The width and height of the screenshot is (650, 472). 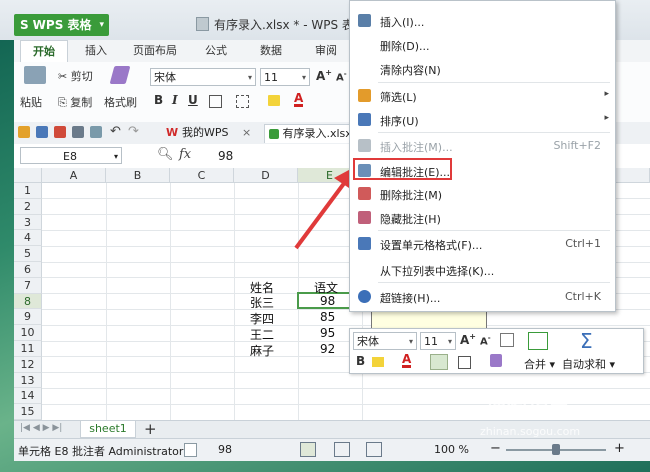 What do you see at coordinates (495, 448) in the screenshot?
I see `zoom-out-icon: −` at bounding box center [495, 448].